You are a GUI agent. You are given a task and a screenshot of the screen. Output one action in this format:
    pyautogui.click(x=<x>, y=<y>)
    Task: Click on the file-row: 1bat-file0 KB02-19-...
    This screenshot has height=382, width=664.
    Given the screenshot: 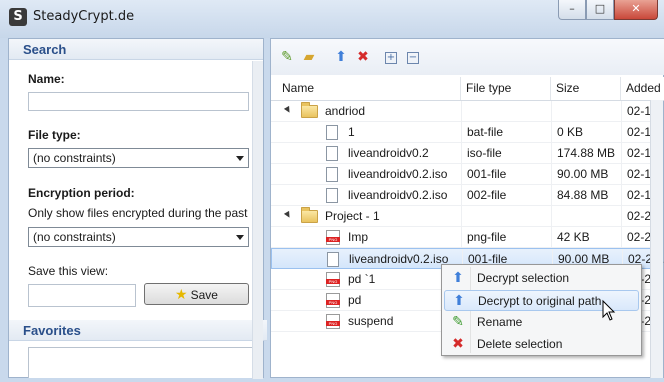 What is the action you would take?
    pyautogui.click(x=467, y=132)
    